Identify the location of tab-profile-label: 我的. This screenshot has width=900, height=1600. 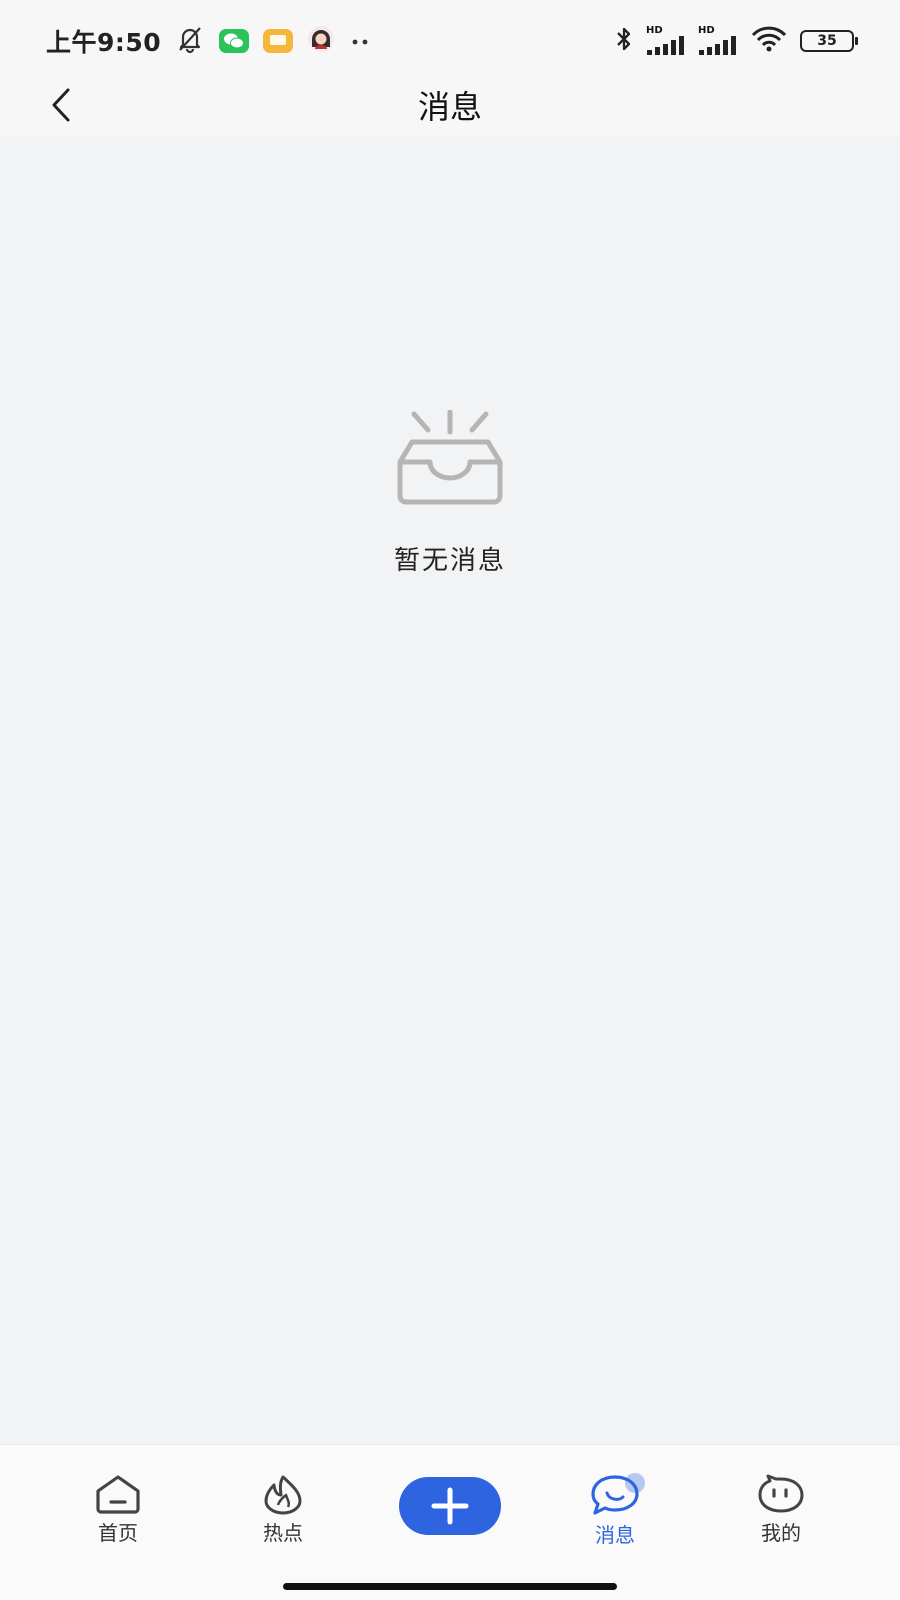
(781, 1533).